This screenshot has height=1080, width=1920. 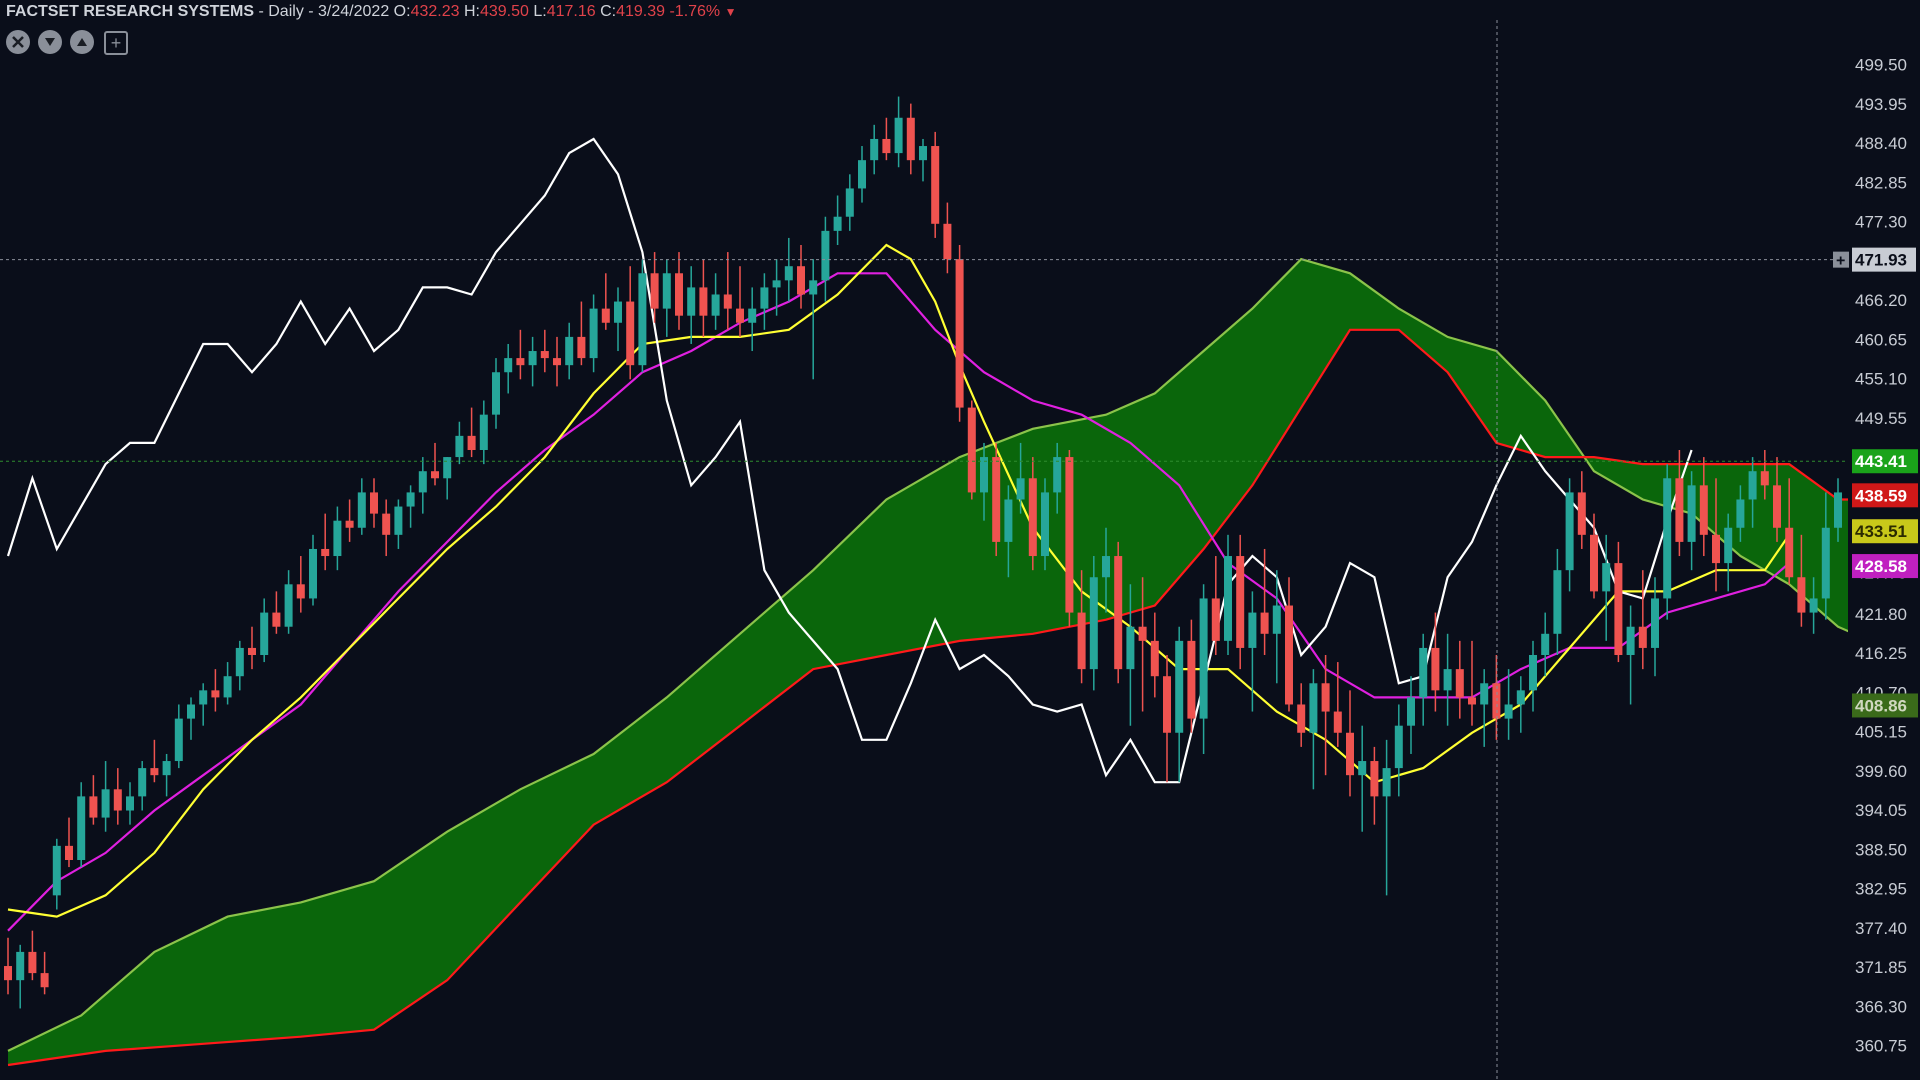 I want to click on collapse-icon, so click(x=18, y=42).